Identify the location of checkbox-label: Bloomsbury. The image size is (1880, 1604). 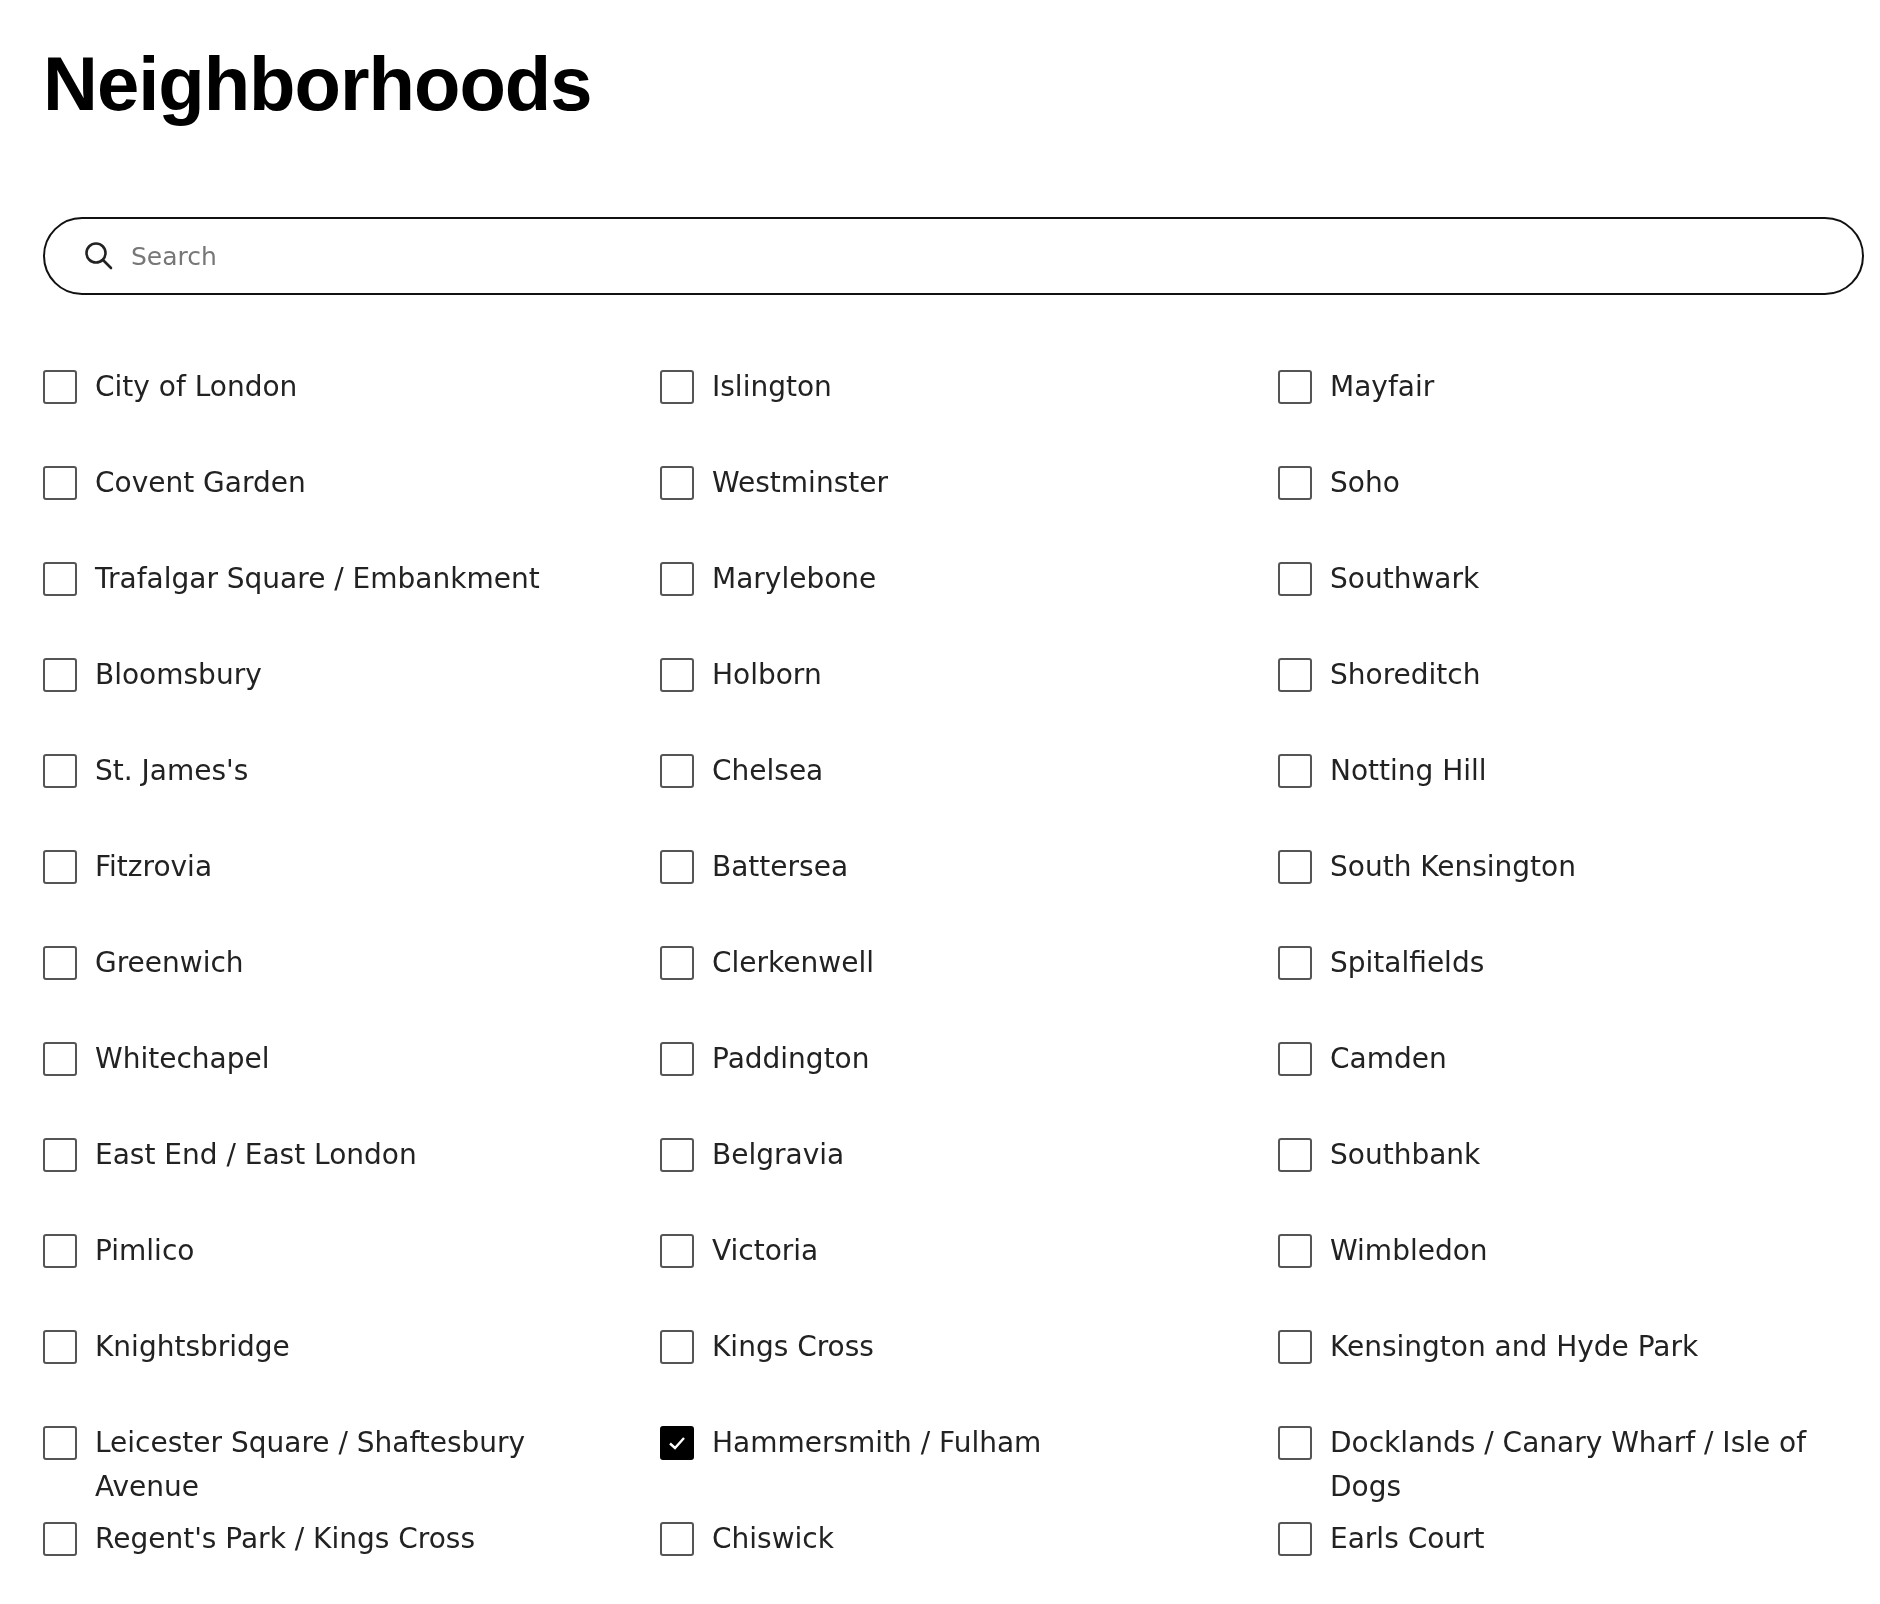
(178, 675).